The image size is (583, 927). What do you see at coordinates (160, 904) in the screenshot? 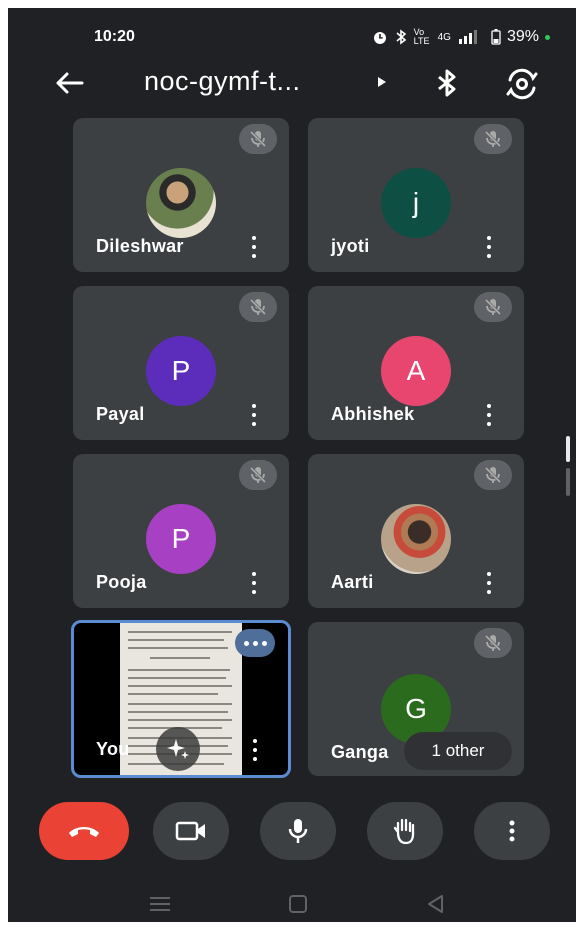
I see `recents-icon` at bounding box center [160, 904].